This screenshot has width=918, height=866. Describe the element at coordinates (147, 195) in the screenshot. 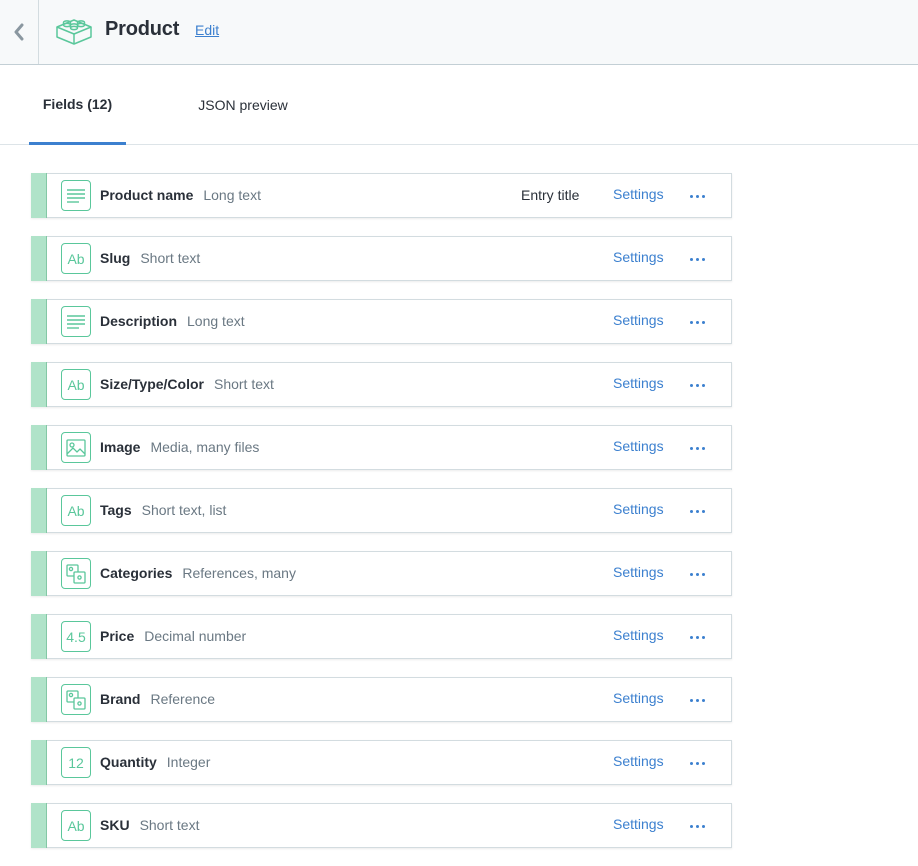

I see `field-name-label: Product name` at that location.